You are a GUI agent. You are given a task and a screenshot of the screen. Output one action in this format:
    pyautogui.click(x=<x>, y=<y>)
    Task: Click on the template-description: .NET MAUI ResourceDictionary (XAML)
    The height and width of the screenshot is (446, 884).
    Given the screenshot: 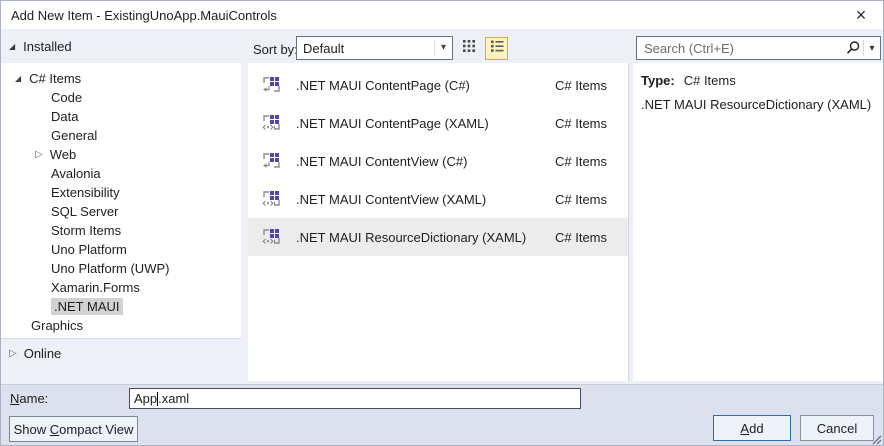 What is the action you would take?
    pyautogui.click(x=756, y=104)
    